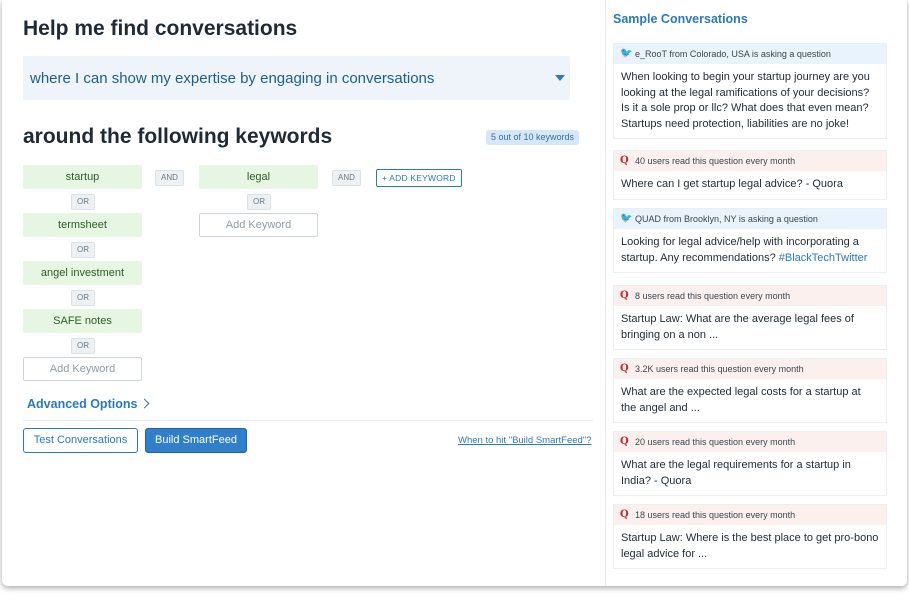  What do you see at coordinates (144, 403) in the screenshot?
I see `chevron-right-icon` at bounding box center [144, 403].